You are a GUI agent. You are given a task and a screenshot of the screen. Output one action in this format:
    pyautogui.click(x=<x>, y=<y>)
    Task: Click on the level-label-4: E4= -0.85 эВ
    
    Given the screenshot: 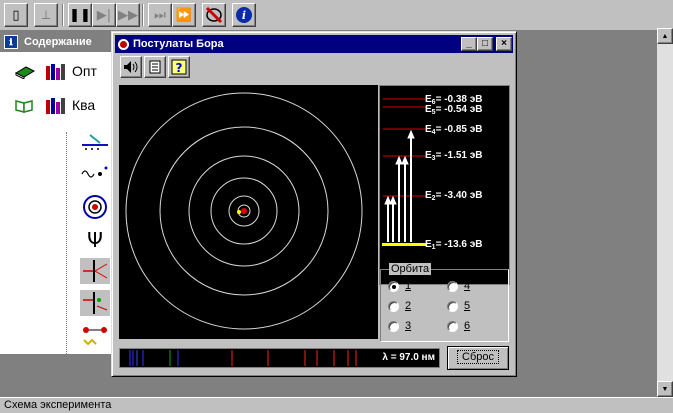 What is the action you would take?
    pyautogui.click(x=454, y=130)
    